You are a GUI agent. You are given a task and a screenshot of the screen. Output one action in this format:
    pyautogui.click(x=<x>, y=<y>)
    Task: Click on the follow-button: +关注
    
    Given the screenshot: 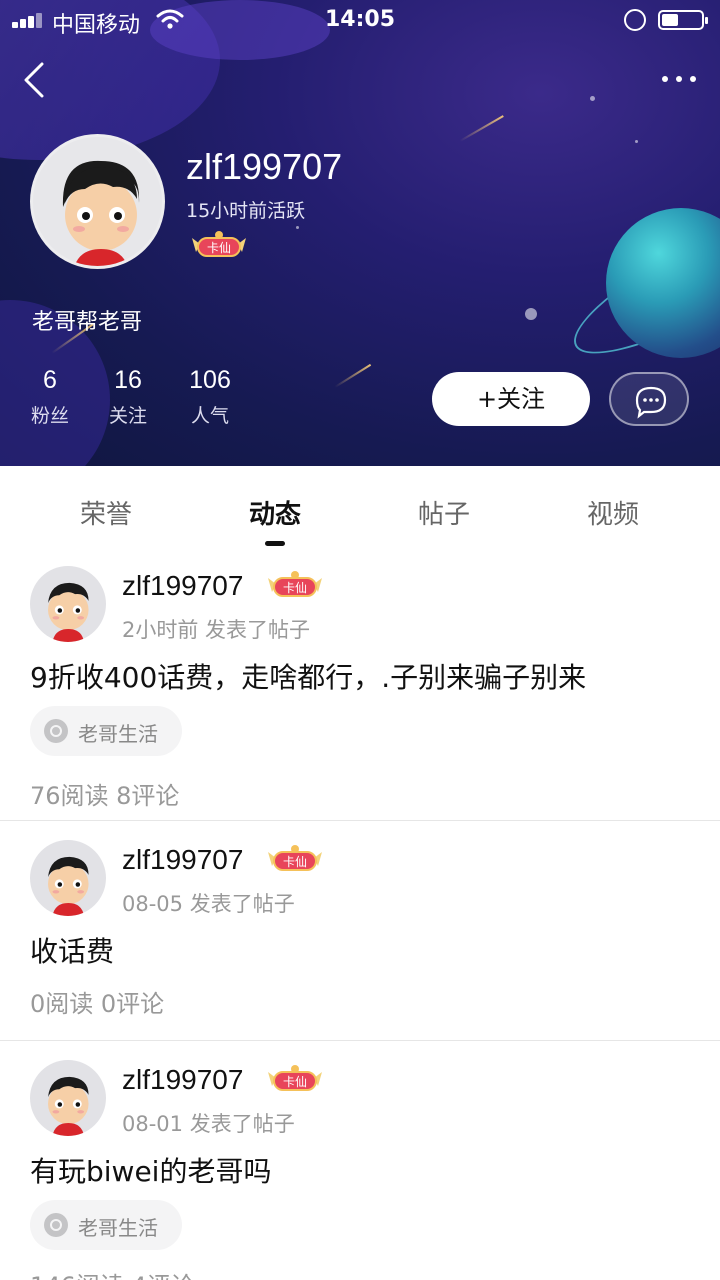 What is the action you would take?
    pyautogui.click(x=511, y=399)
    